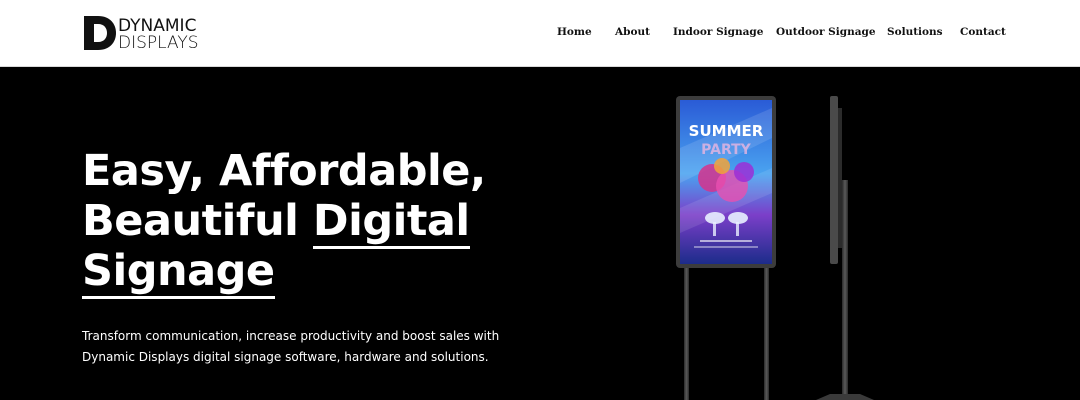 The image size is (1080, 400). I want to click on nav-outdoor-signage: Outdoor Signage, so click(826, 32).